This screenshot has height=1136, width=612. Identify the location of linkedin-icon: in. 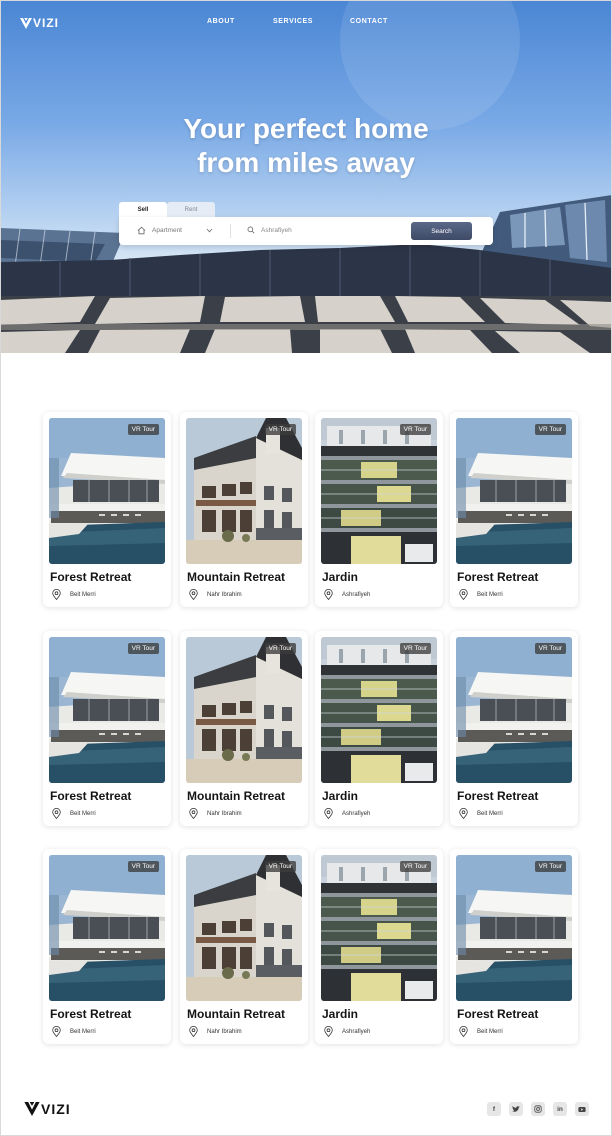
(560, 1109).